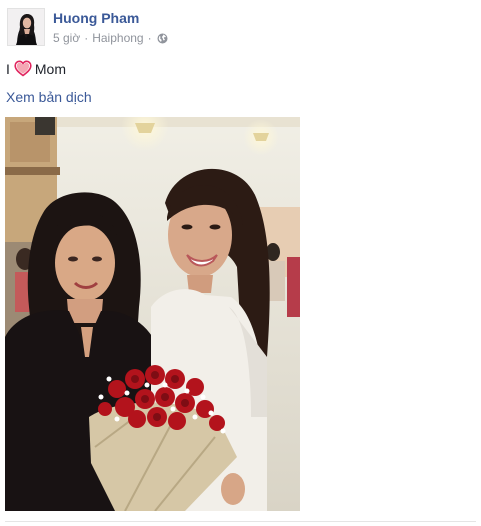 The width and height of the screenshot is (481, 526). I want to click on see-translation-link: Xem bản dịch, so click(49, 97).